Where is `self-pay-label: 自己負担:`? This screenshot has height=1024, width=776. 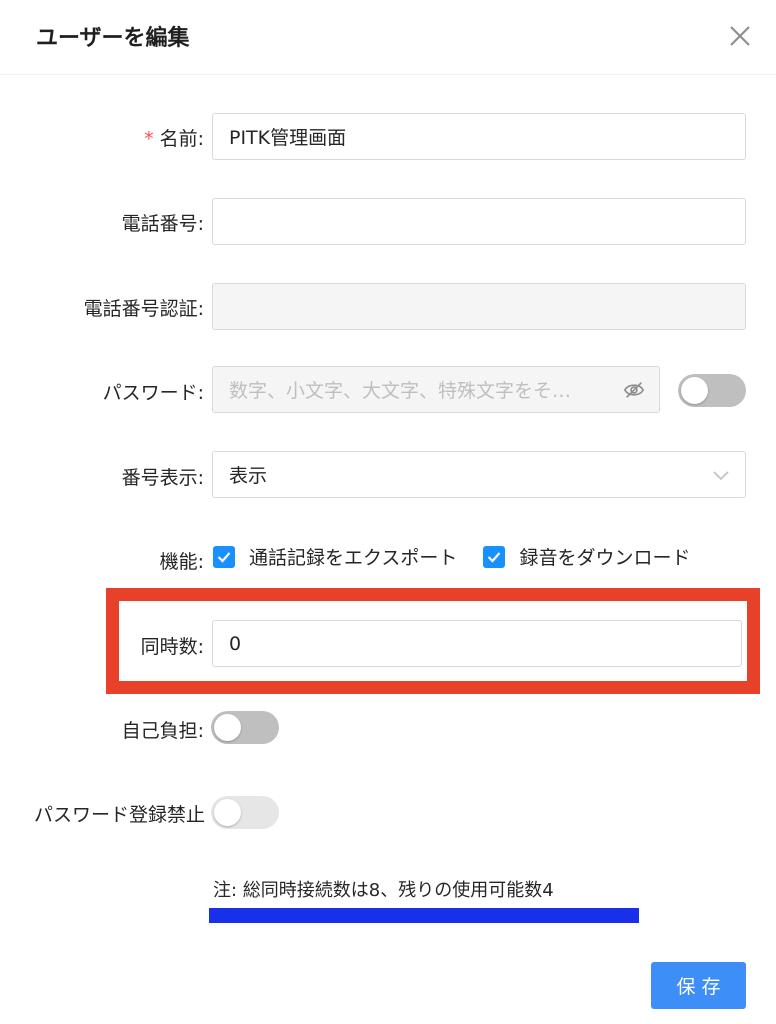 self-pay-label: 自己負担: is located at coordinates (162, 731).